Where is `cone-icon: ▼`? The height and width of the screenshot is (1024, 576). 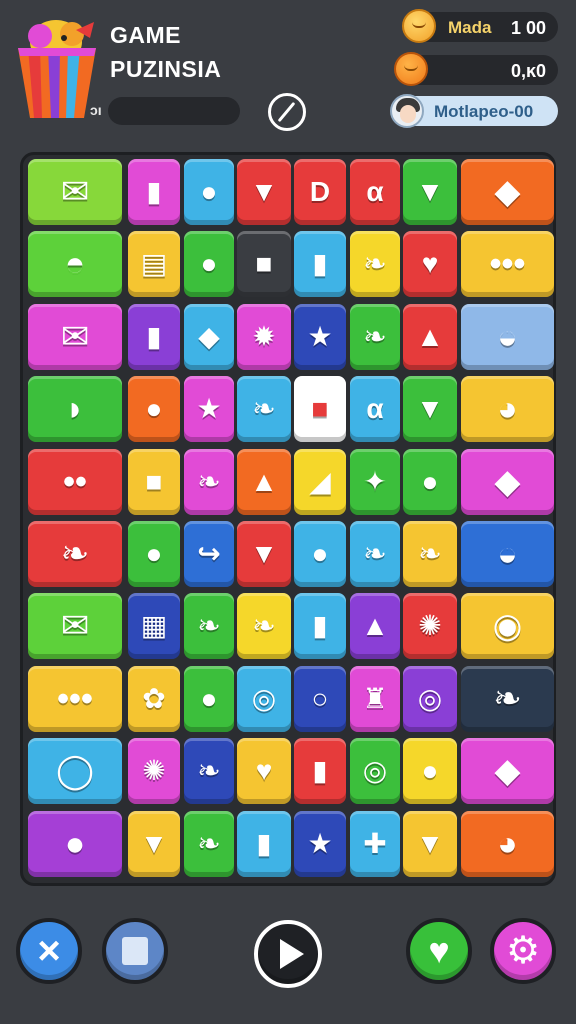
cone-icon: ▼ is located at coordinates (430, 191).